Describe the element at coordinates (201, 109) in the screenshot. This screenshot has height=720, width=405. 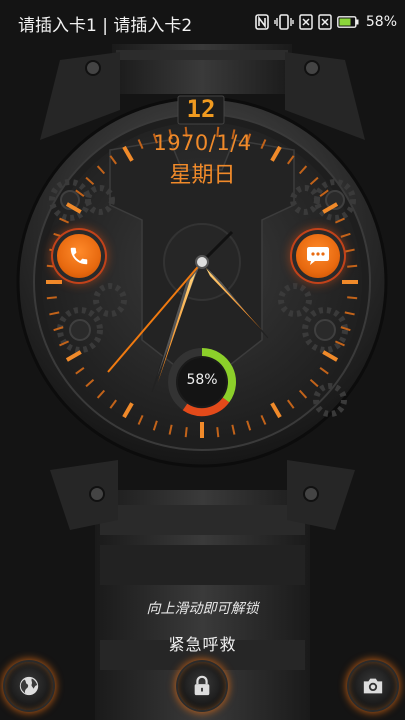
I see `hour-marker-12: 12` at that location.